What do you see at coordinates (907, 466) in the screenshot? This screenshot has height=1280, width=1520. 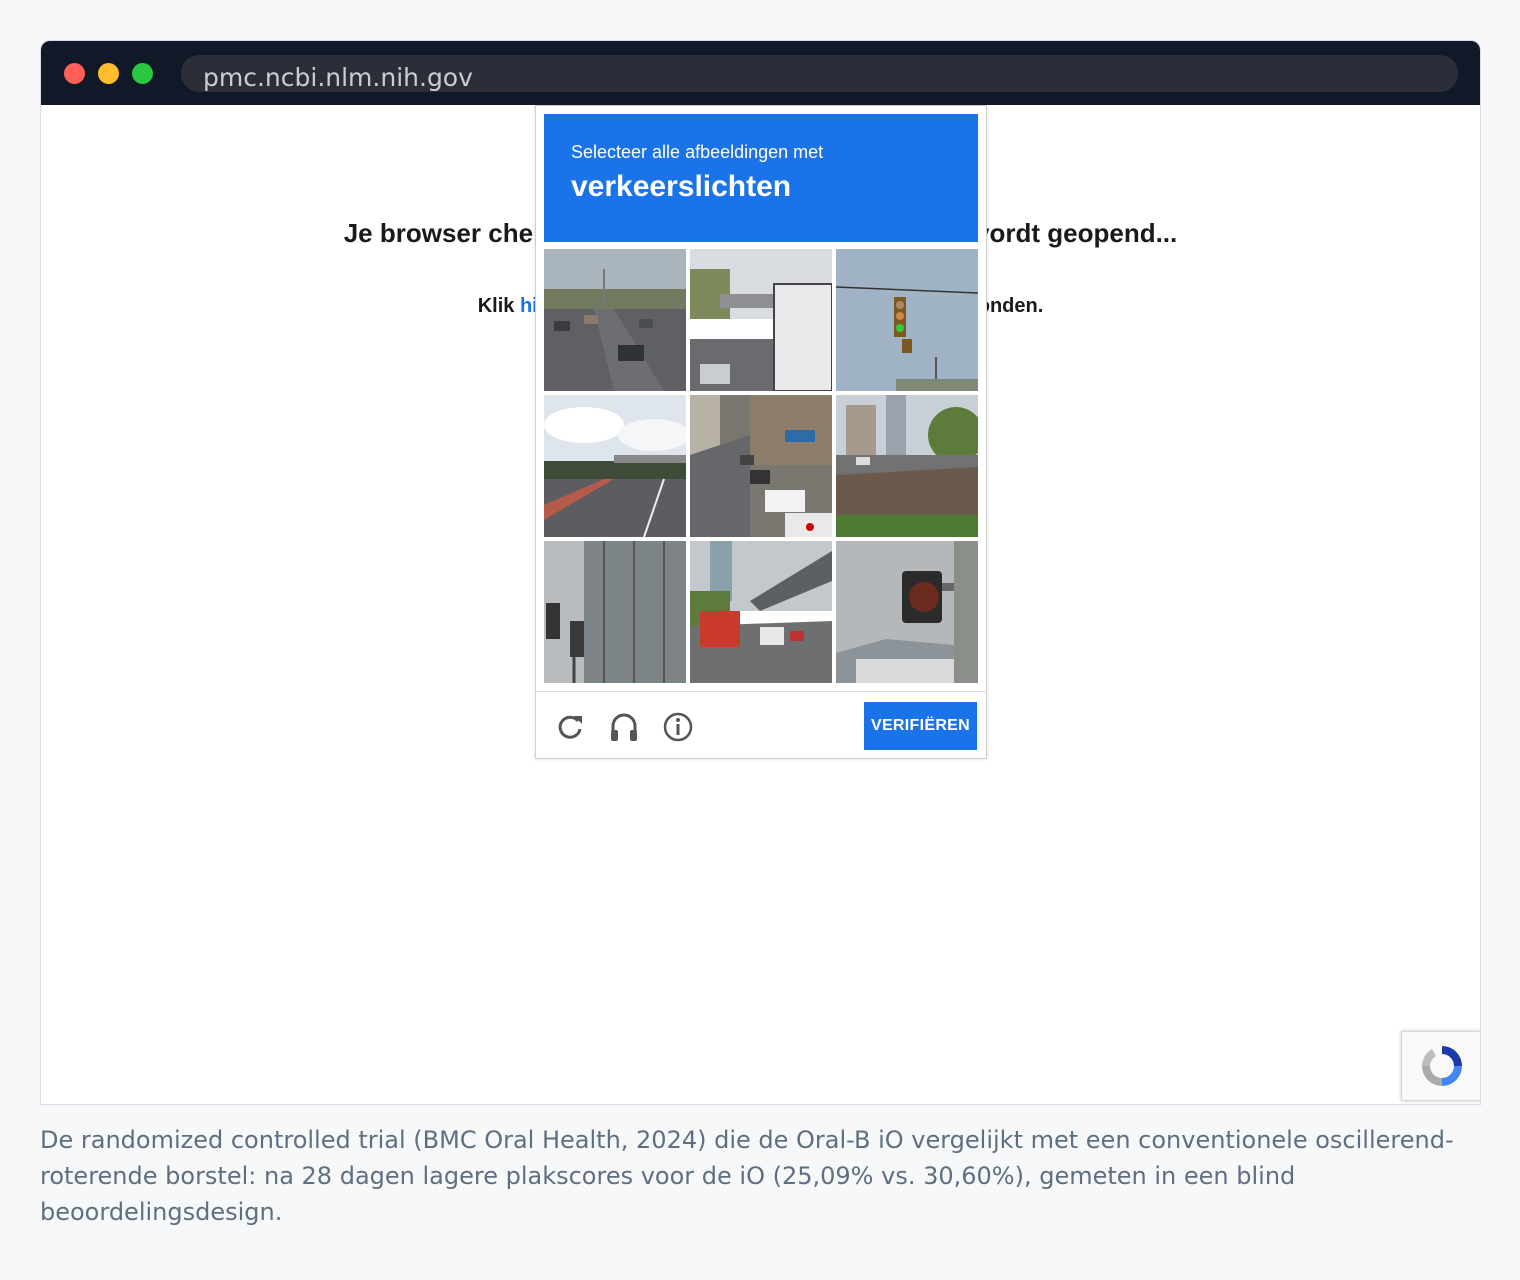 I see `captcha-tile-city-street-greenery` at bounding box center [907, 466].